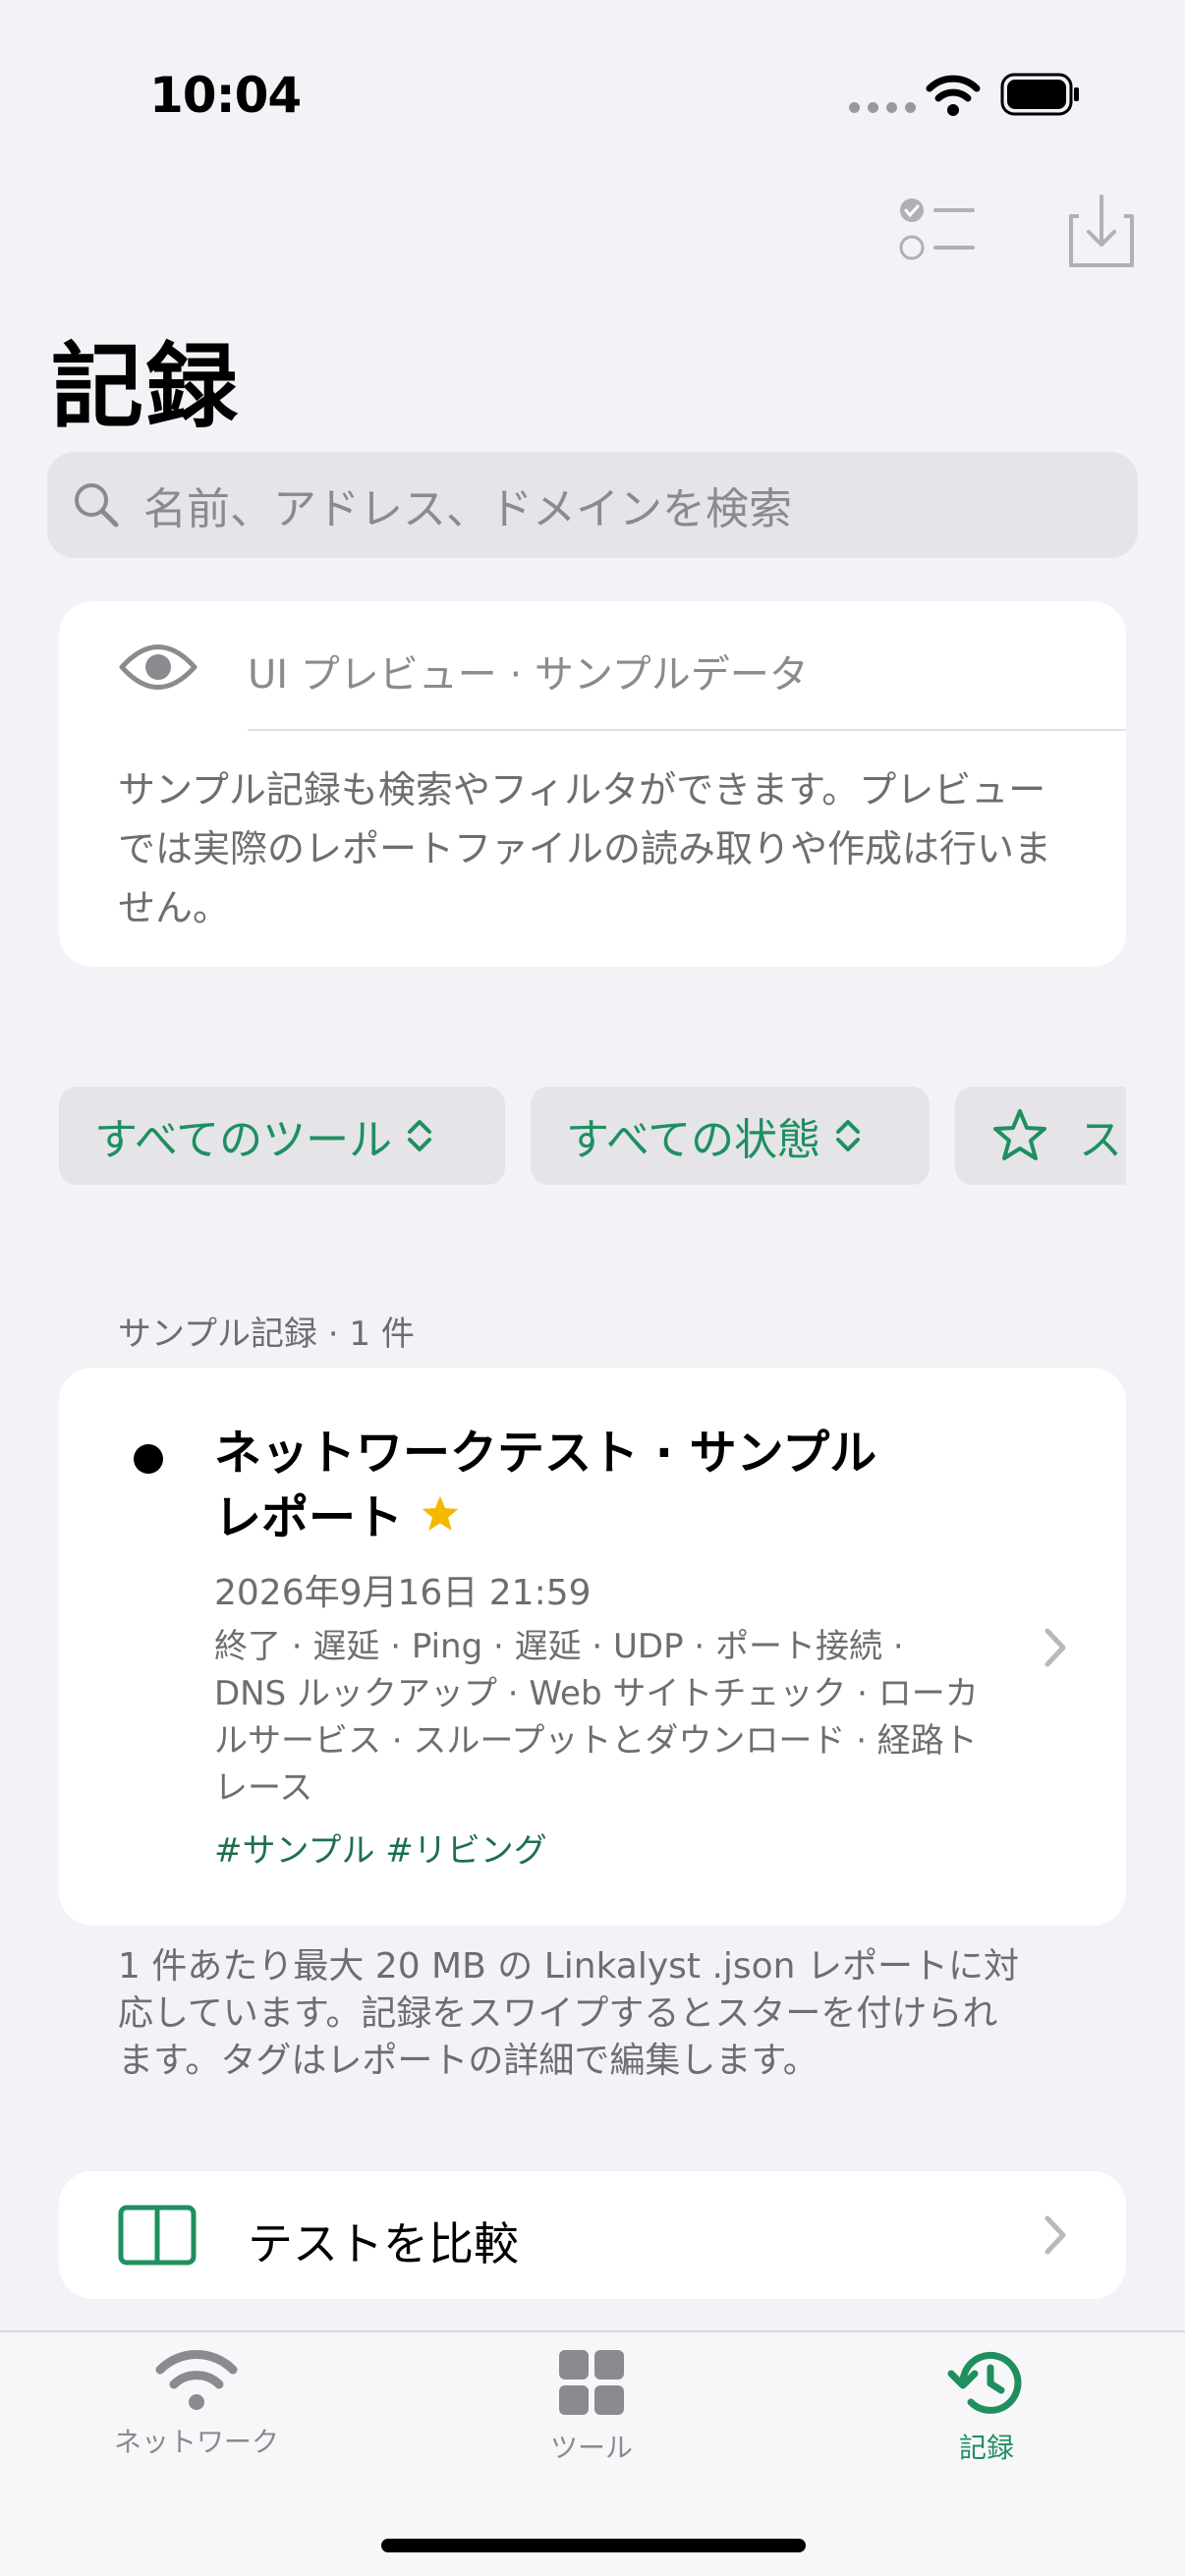  I want to click on status-time: 10:04, so click(226, 95).